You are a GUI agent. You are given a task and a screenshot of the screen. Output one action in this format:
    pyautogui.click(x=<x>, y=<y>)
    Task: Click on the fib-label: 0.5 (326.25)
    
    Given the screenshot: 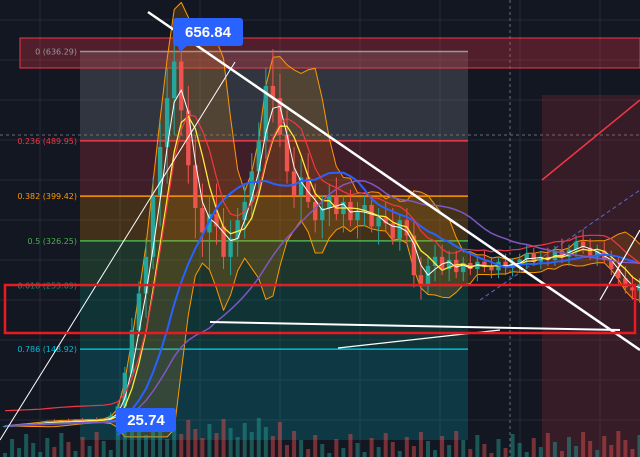 What is the action you would take?
    pyautogui.click(x=53, y=241)
    